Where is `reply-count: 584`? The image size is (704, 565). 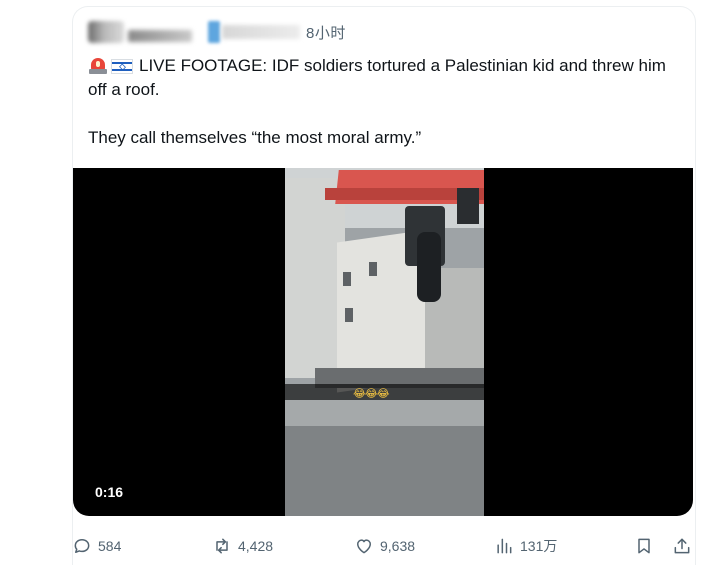 reply-count: 584 is located at coordinates (110, 546).